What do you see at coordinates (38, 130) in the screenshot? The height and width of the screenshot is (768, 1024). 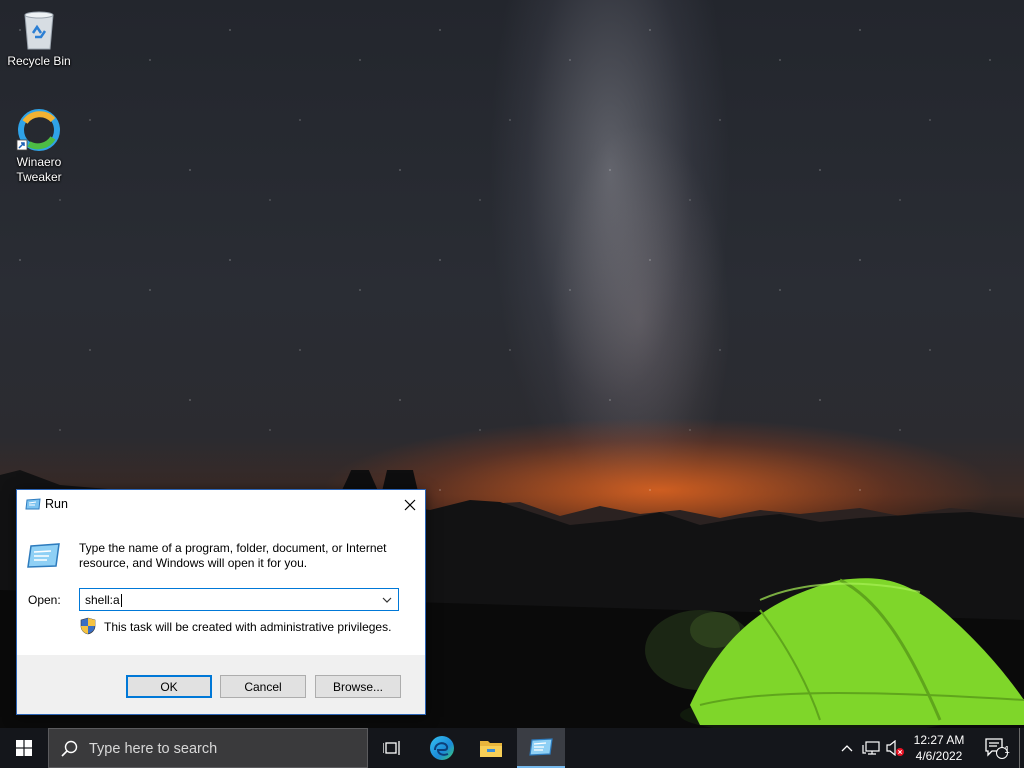 I see `winaero-tweaker-icon` at bounding box center [38, 130].